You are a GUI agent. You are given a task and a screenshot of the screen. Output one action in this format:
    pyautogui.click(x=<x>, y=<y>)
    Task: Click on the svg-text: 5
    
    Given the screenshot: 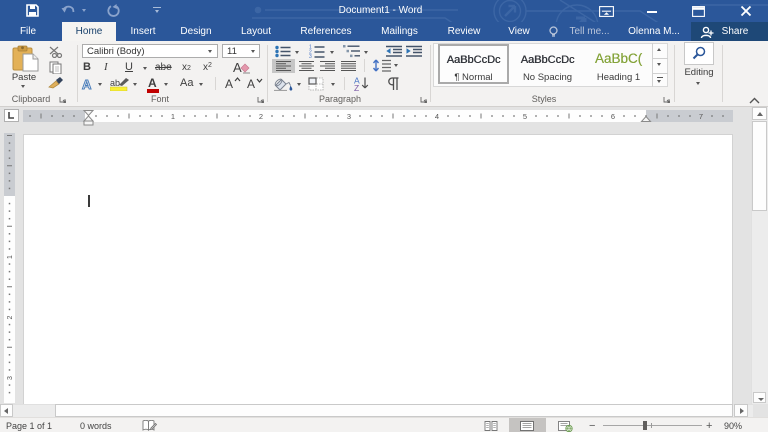 What is the action you would take?
    pyautogui.click(x=525, y=116)
    